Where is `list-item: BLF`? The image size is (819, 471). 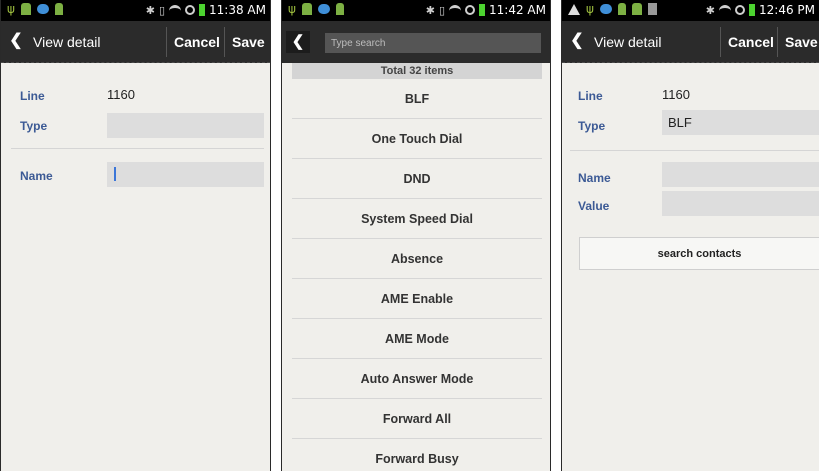
list-item: BLF is located at coordinates (417, 99).